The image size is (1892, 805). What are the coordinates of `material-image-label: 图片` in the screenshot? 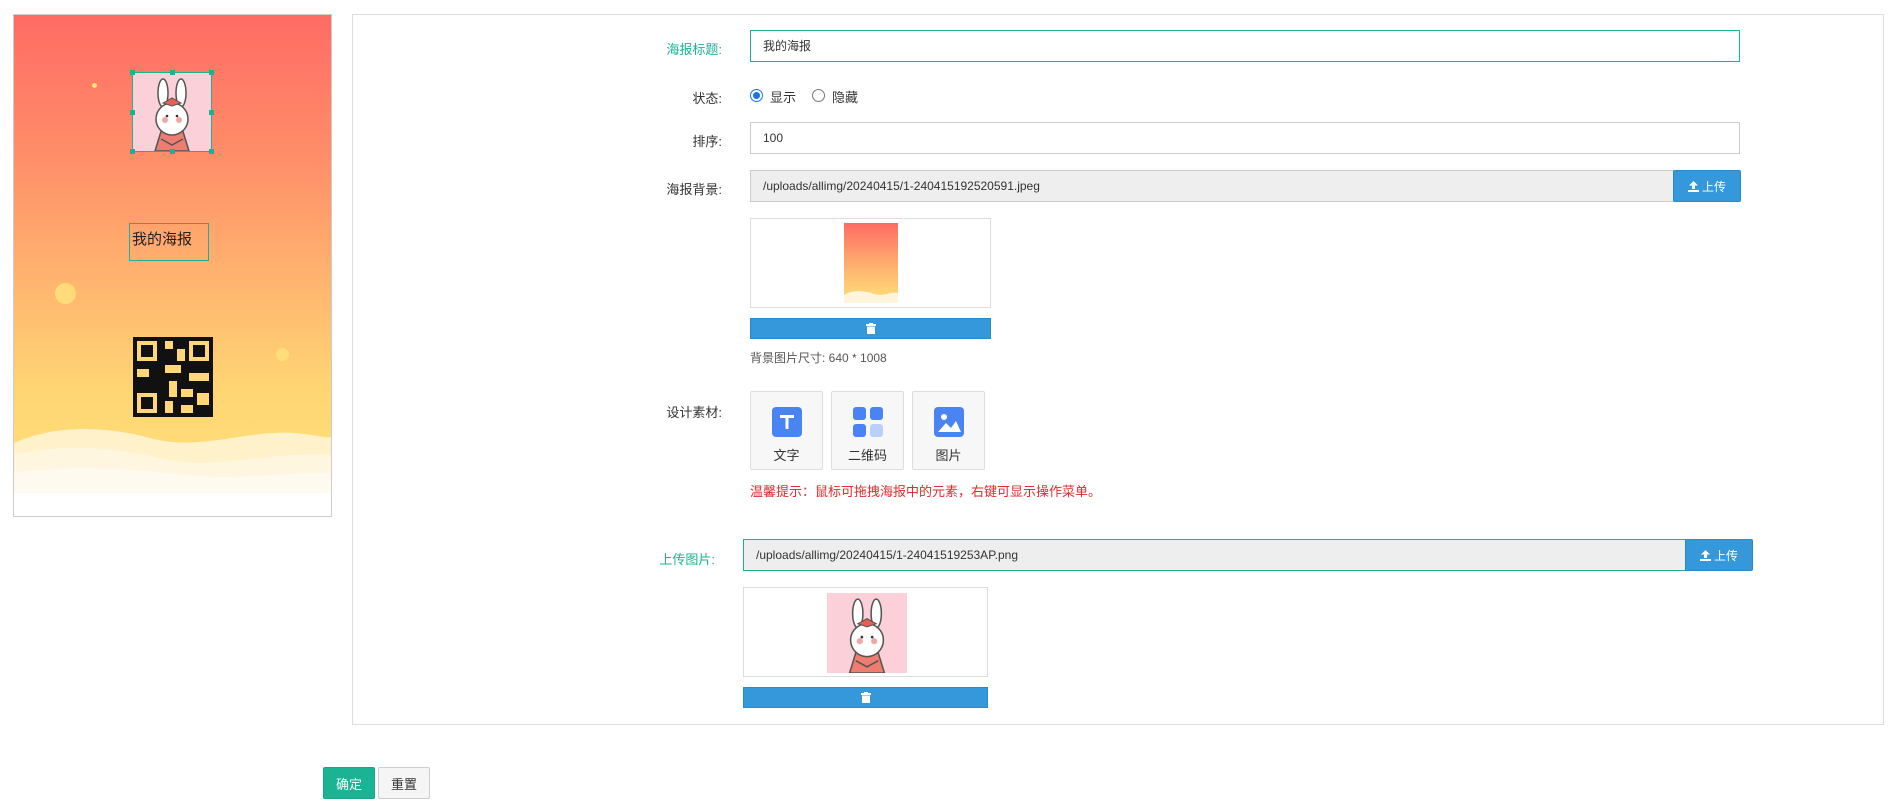 It's located at (948, 455).